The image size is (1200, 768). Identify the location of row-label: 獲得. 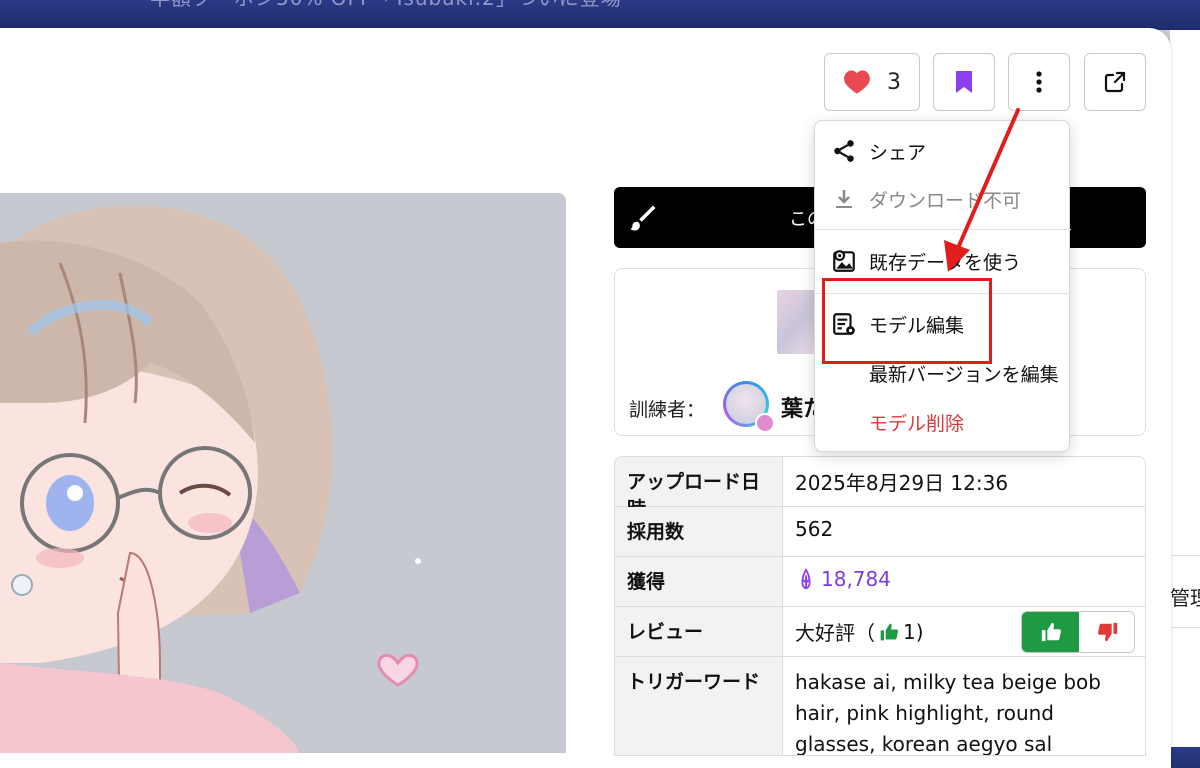
(699, 581).